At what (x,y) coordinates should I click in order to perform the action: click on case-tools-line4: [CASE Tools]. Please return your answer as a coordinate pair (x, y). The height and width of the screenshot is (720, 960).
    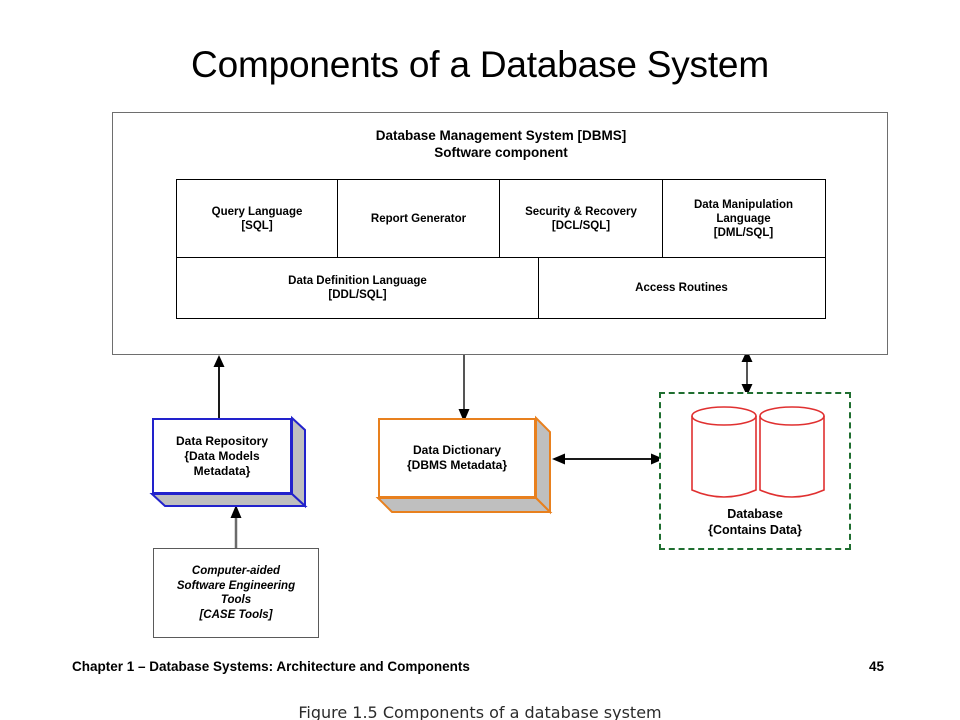
    Looking at the image, I should click on (236, 614).